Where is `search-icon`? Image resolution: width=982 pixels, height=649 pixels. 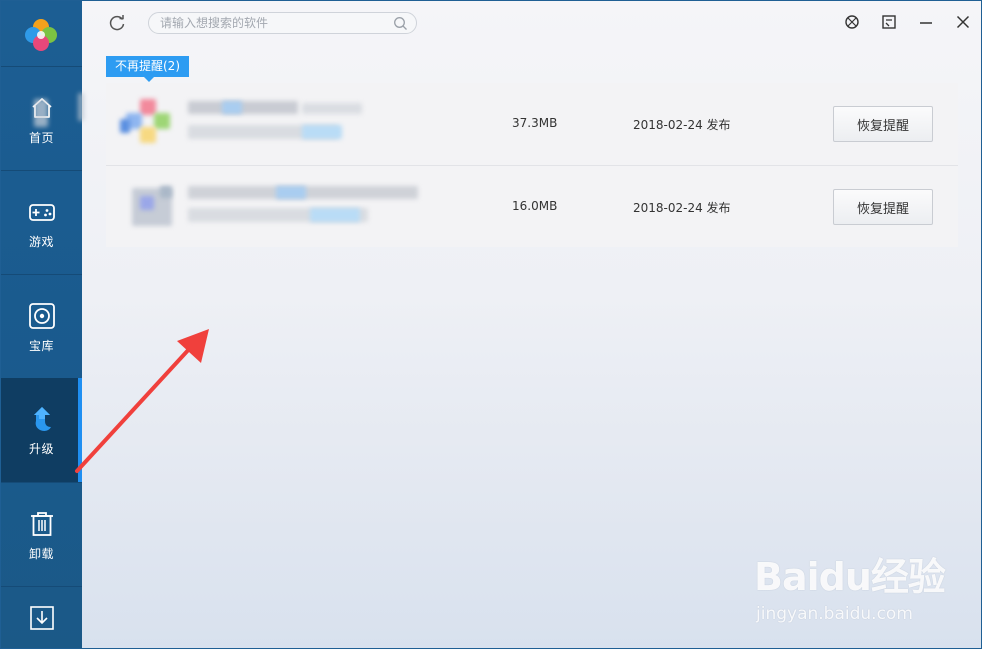
search-icon is located at coordinates (400, 23).